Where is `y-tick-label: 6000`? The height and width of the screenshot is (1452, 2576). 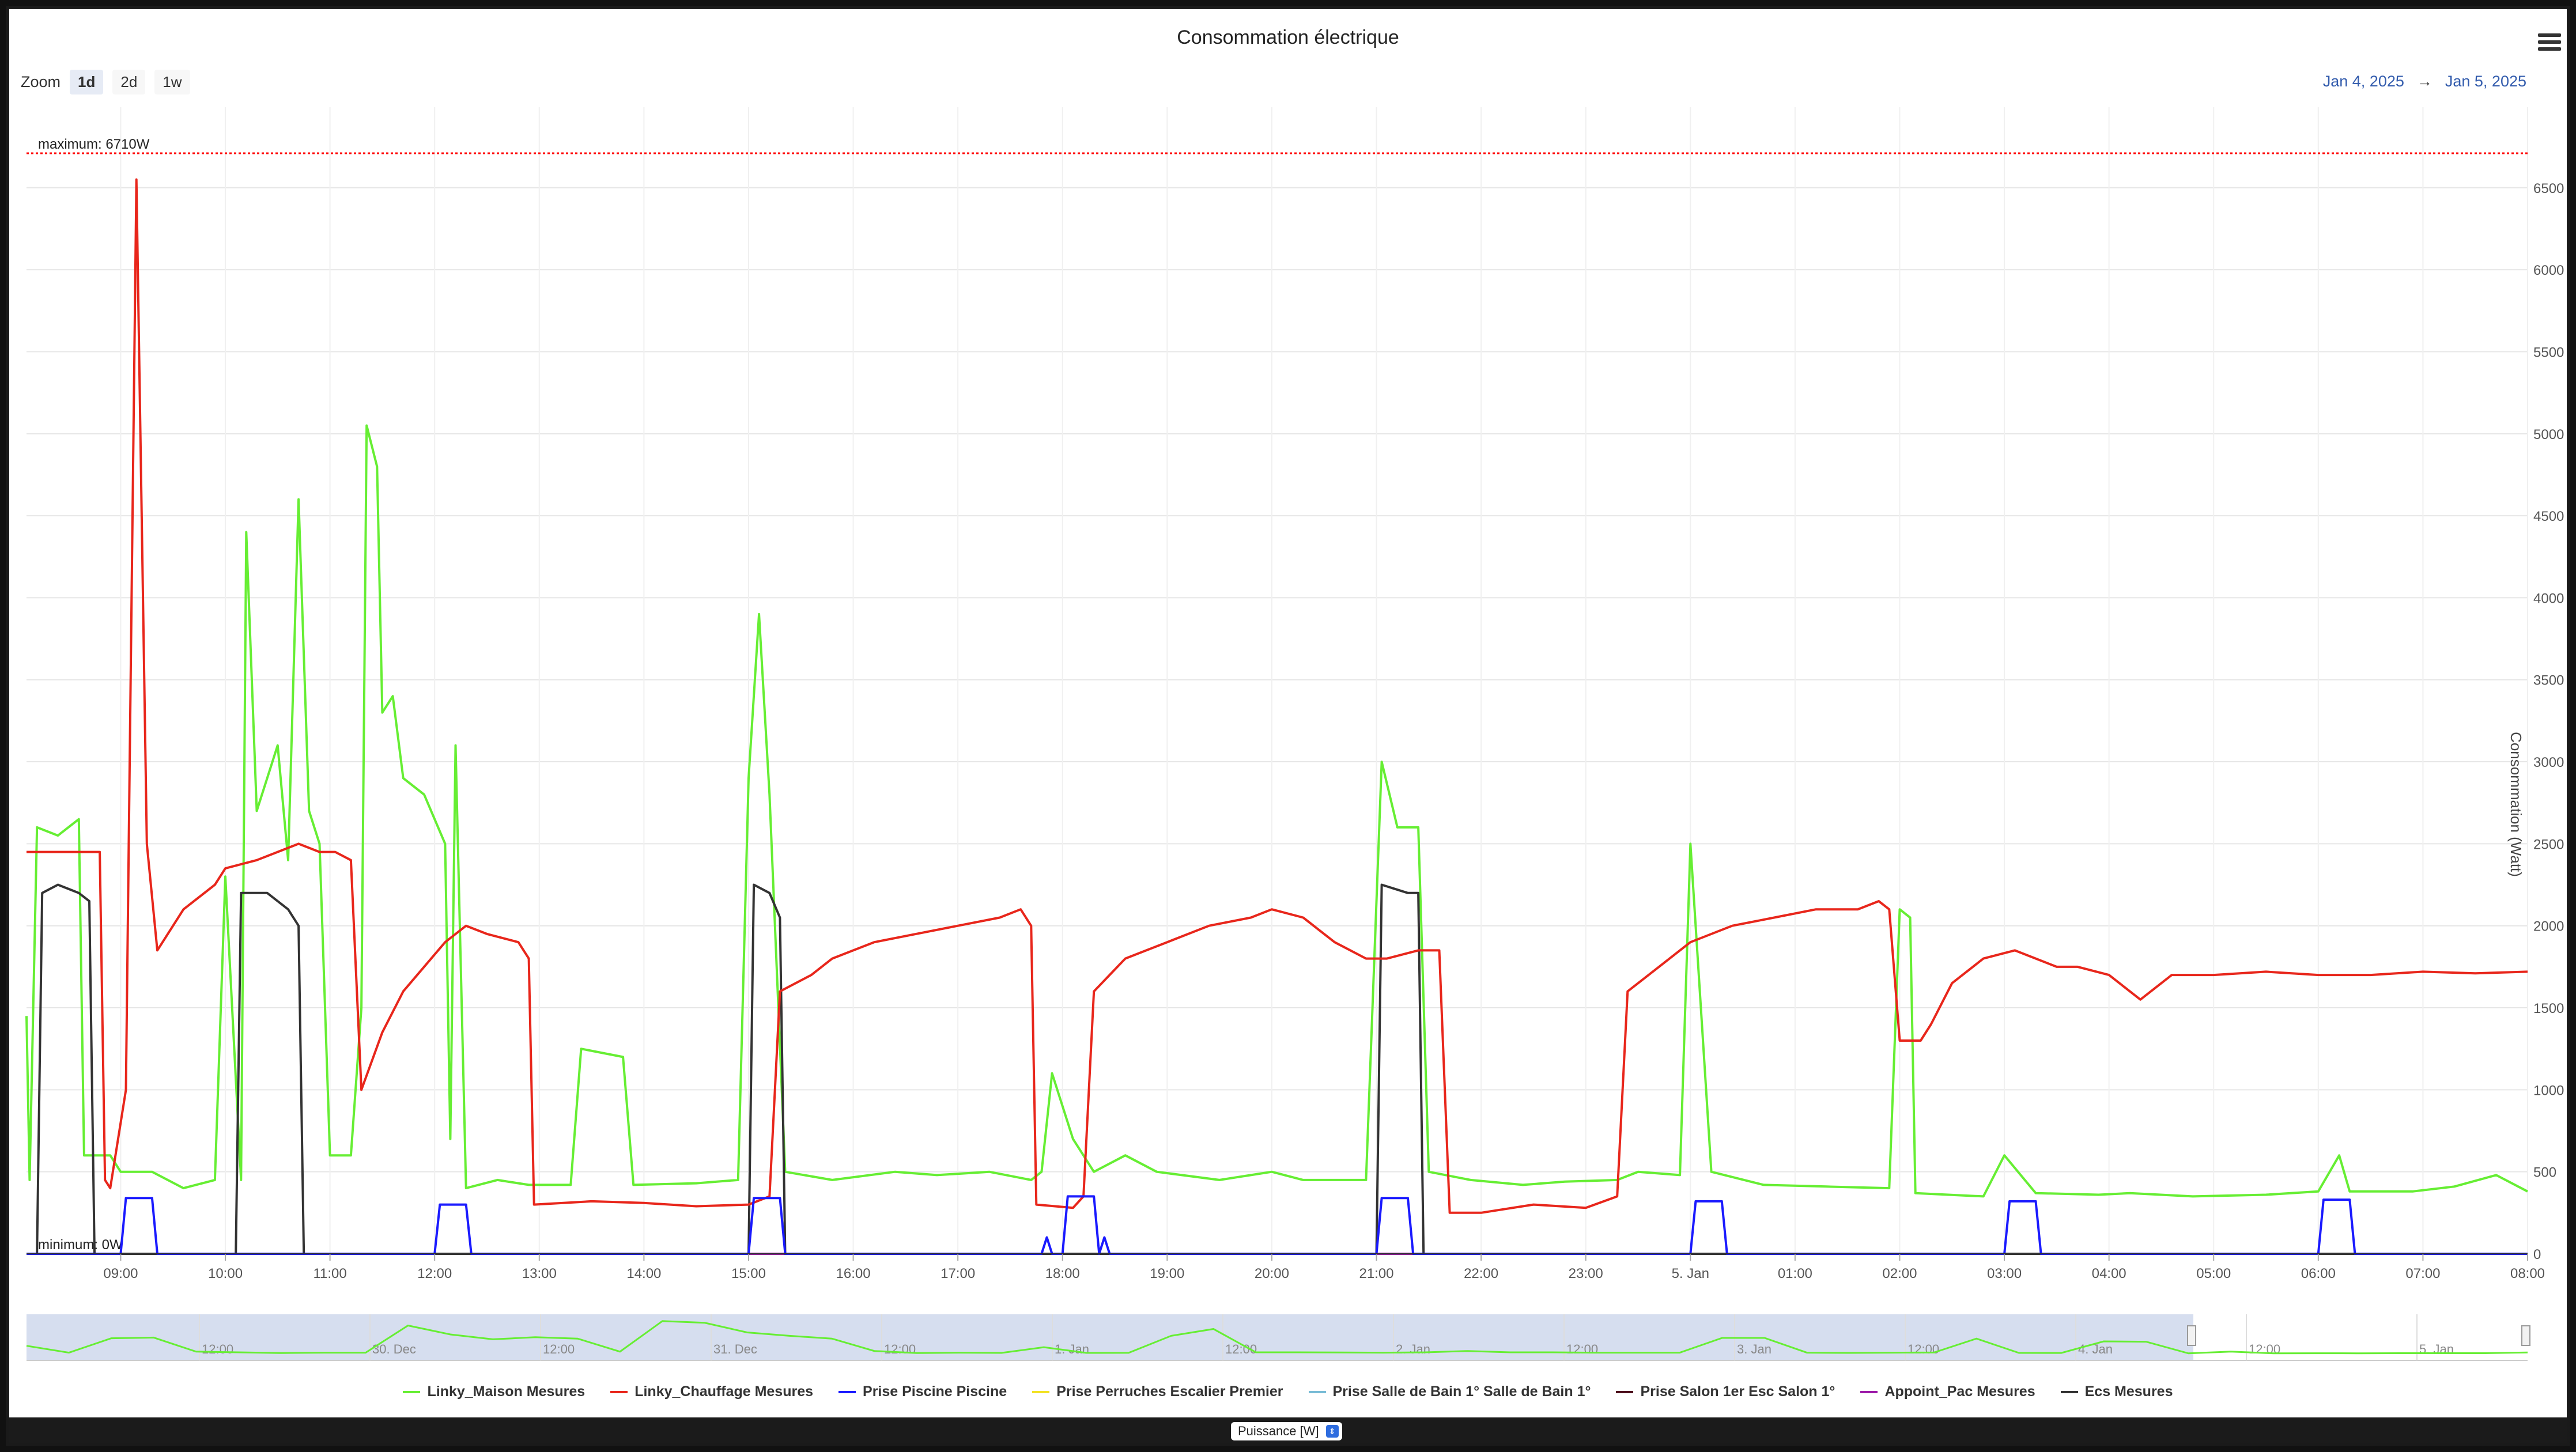
y-tick-label: 6000 is located at coordinates (2548, 270).